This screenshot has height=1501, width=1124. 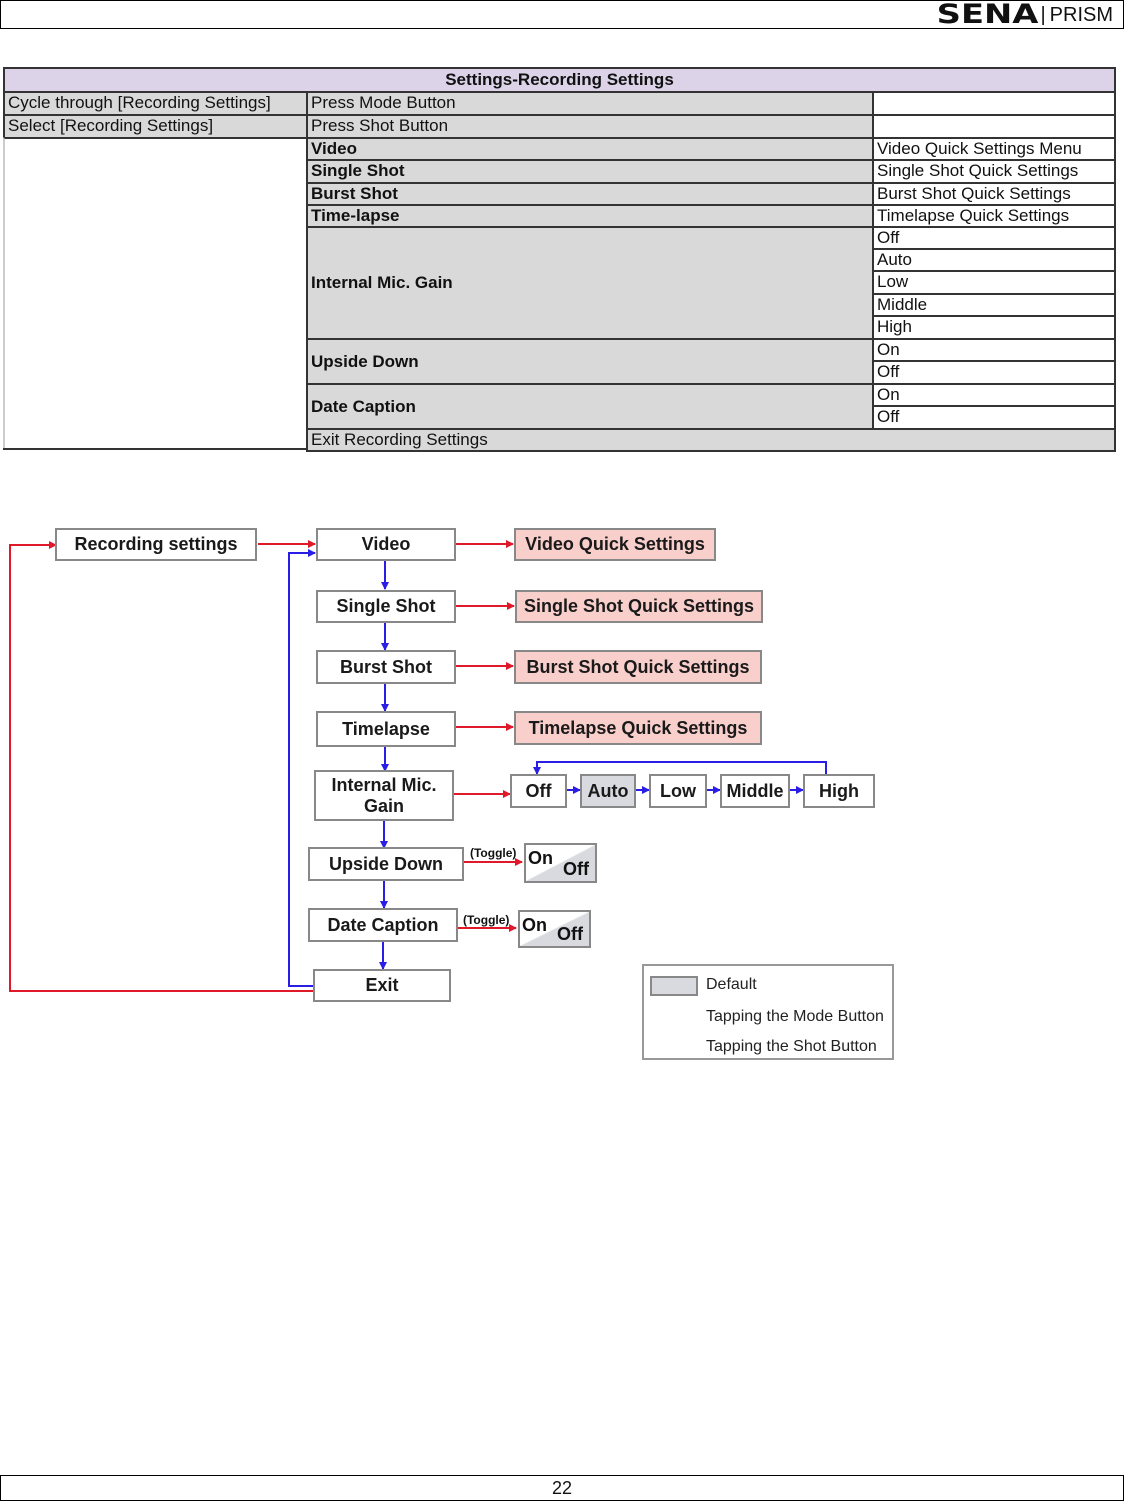 I want to click on shot-arrow-exit-loop, so click(x=161, y=766).